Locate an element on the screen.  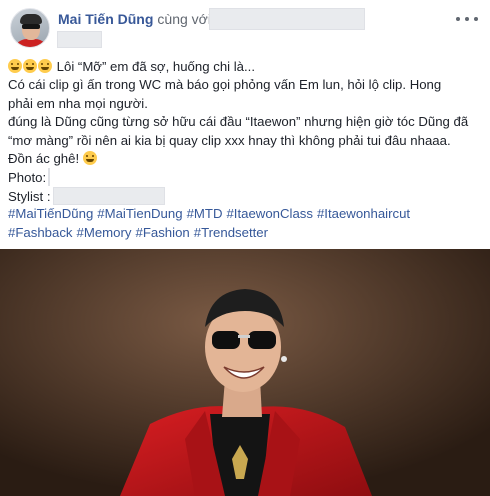
post-header: Mai Tiến Dũng cùng với is located at coordinates (245, 28).